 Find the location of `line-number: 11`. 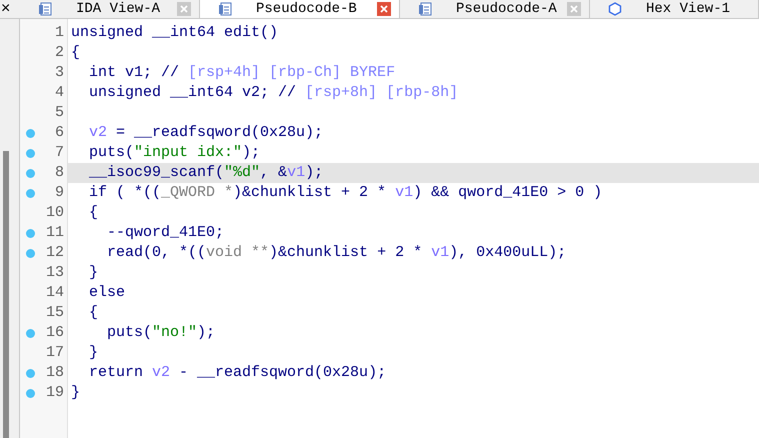

line-number: 11 is located at coordinates (54, 232).